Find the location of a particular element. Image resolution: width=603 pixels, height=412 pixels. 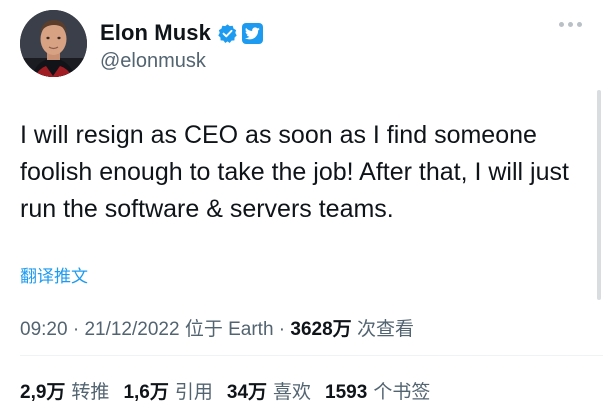

avatar is located at coordinates (53, 43).